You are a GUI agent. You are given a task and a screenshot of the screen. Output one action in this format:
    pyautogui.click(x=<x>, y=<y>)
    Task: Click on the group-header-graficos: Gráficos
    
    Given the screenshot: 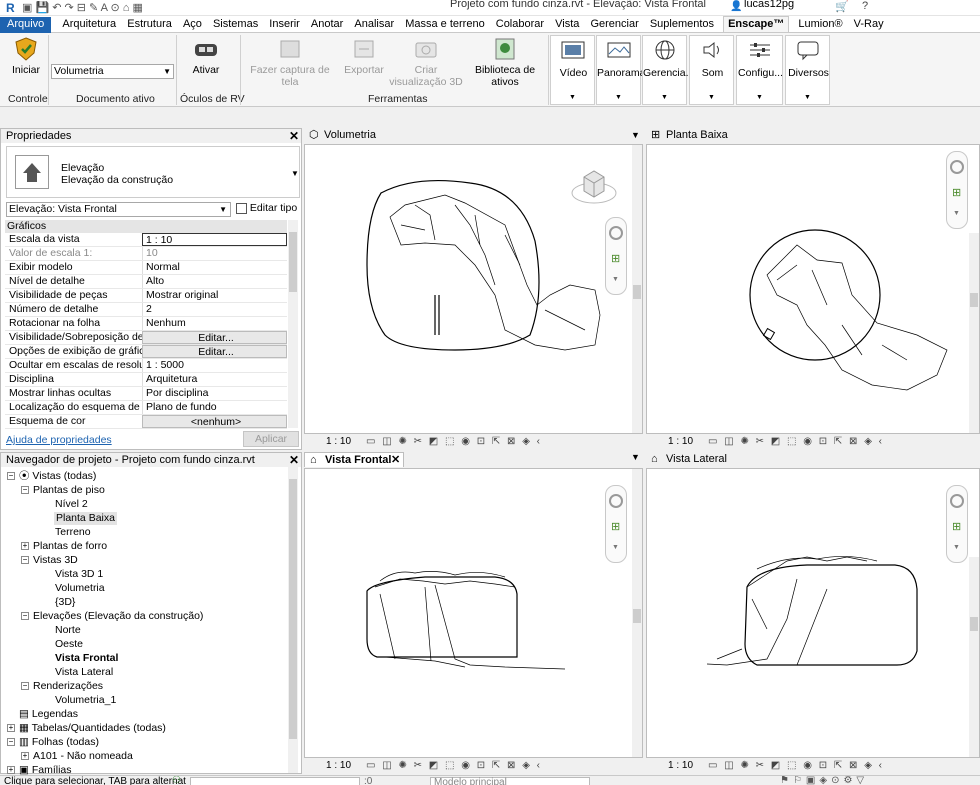 What is the action you would take?
    pyautogui.click(x=146, y=226)
    